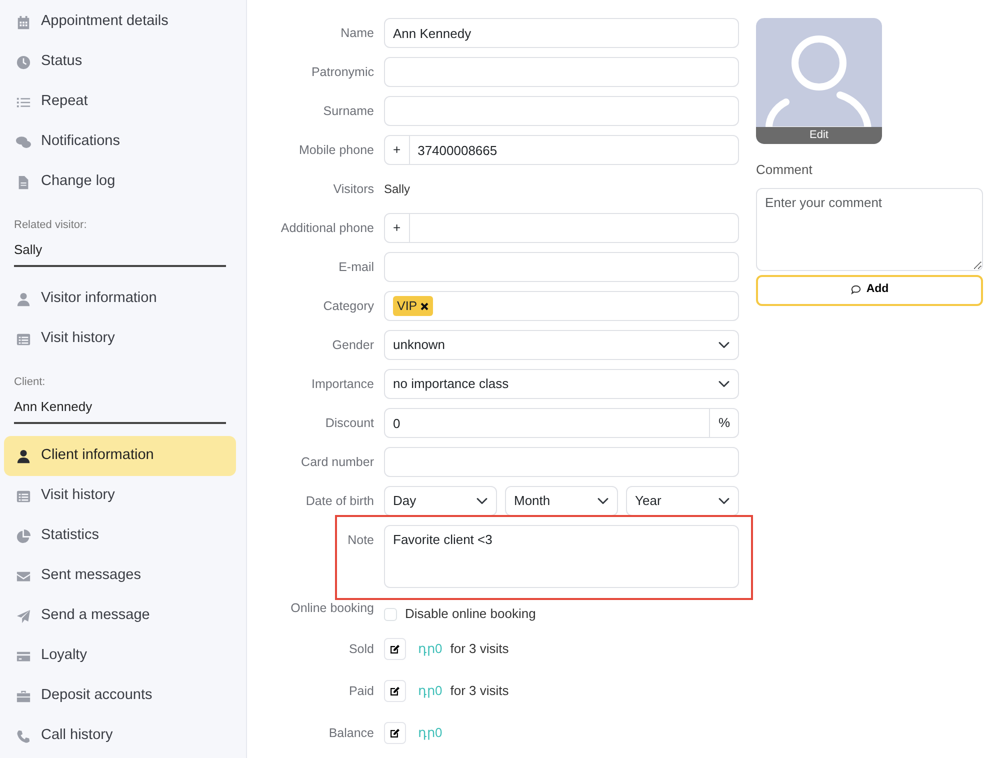  Describe the element at coordinates (561, 556) in the screenshot. I see `note-field: Favorite client <3` at that location.